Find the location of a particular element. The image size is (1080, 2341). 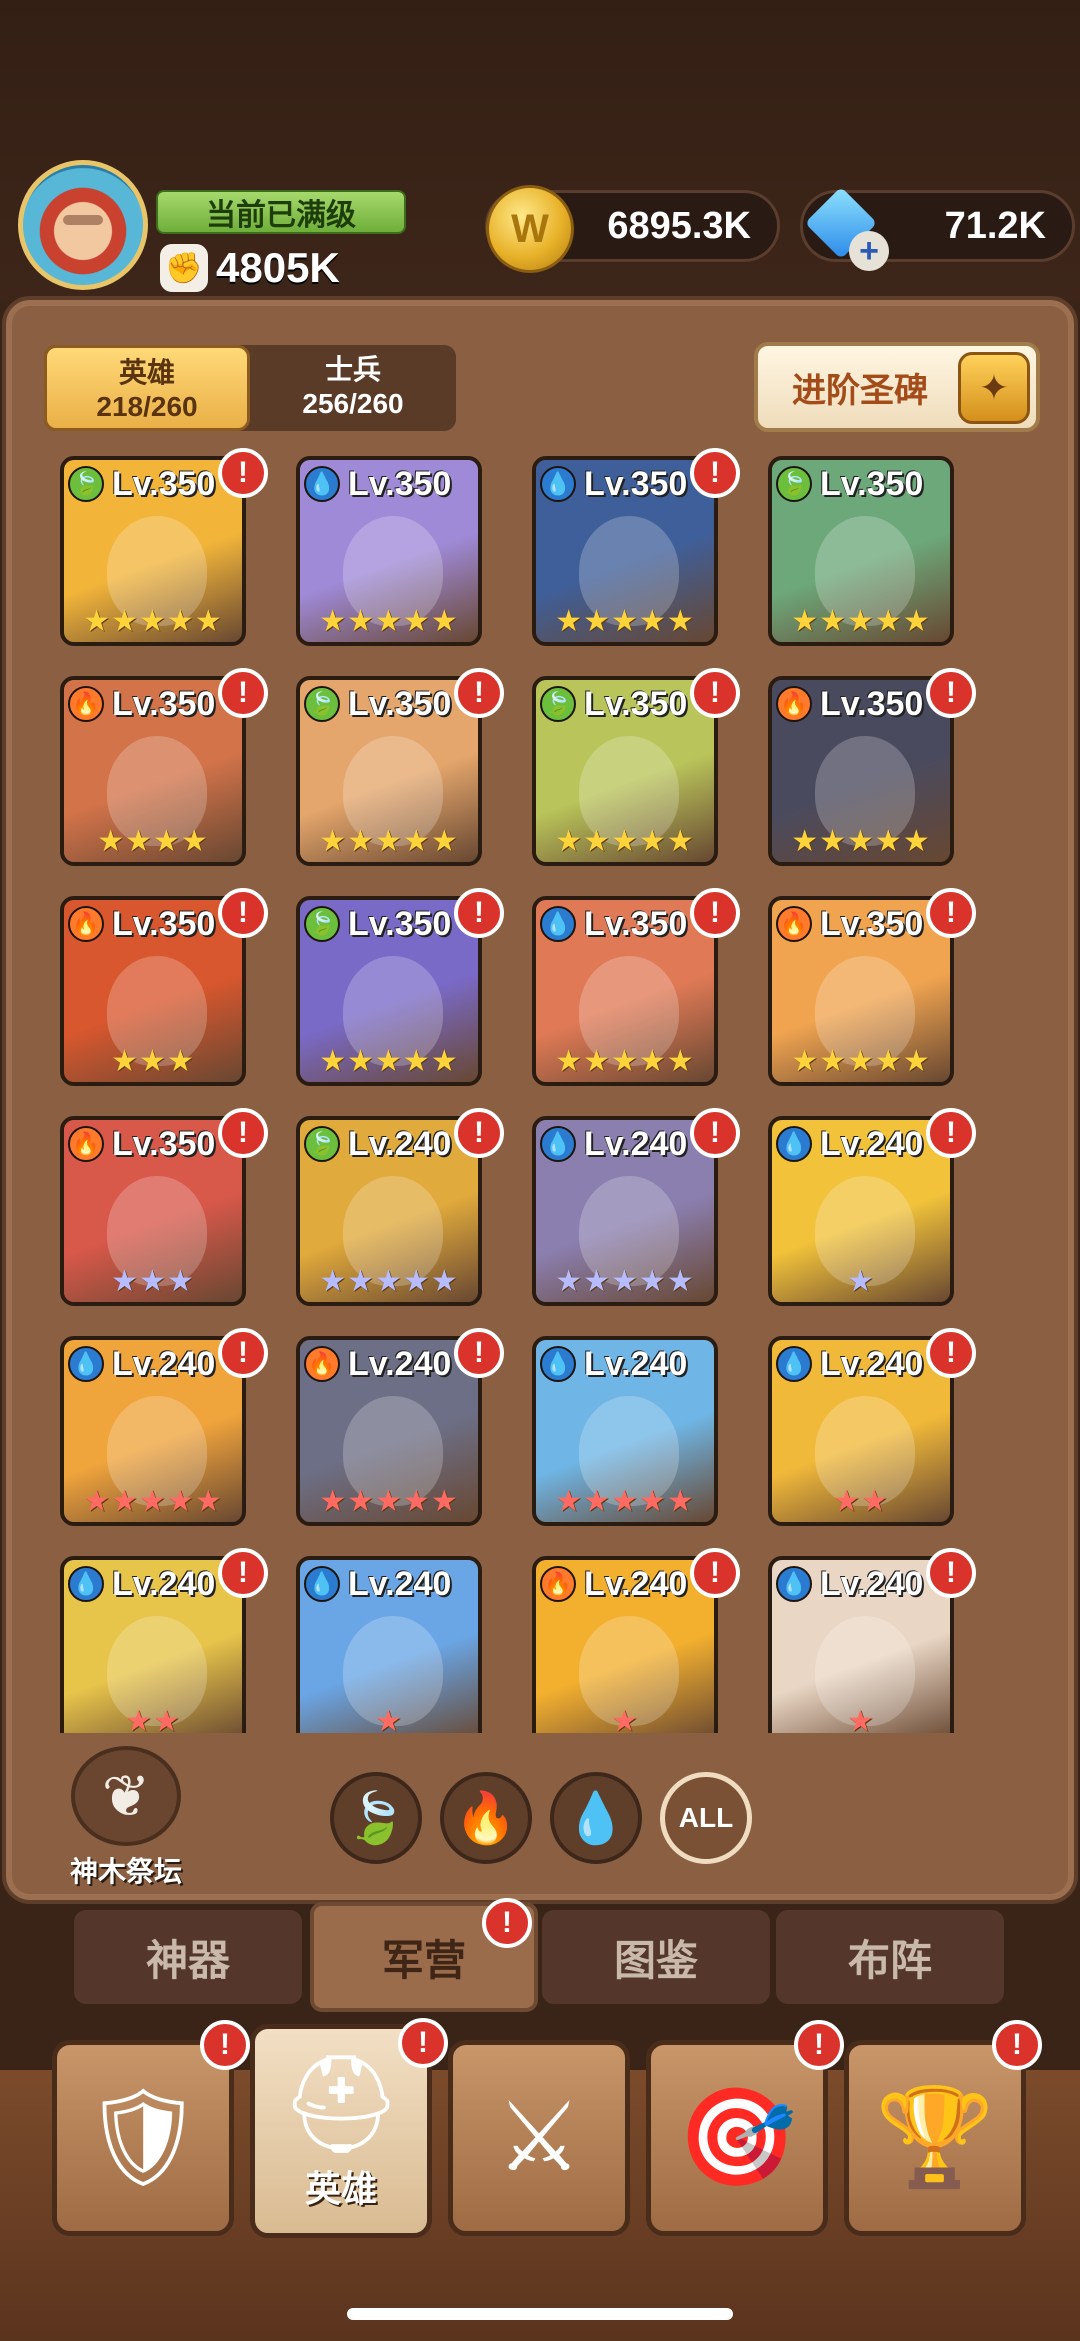

battle-icon: ⚔ is located at coordinates (539, 2137).